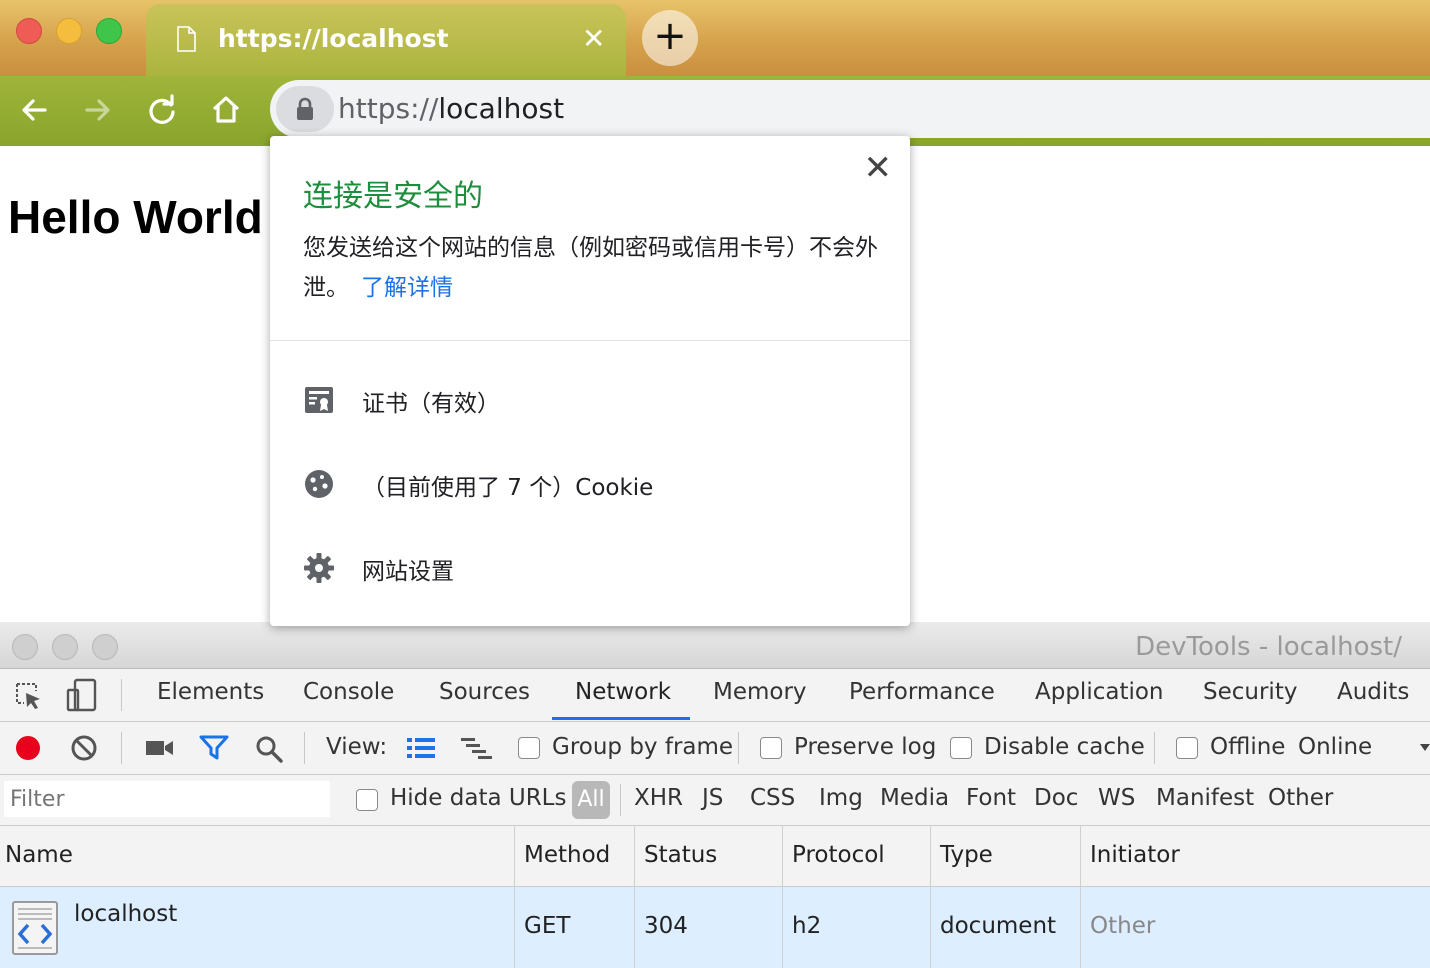  I want to click on tab-application: Application, so click(1099, 692).